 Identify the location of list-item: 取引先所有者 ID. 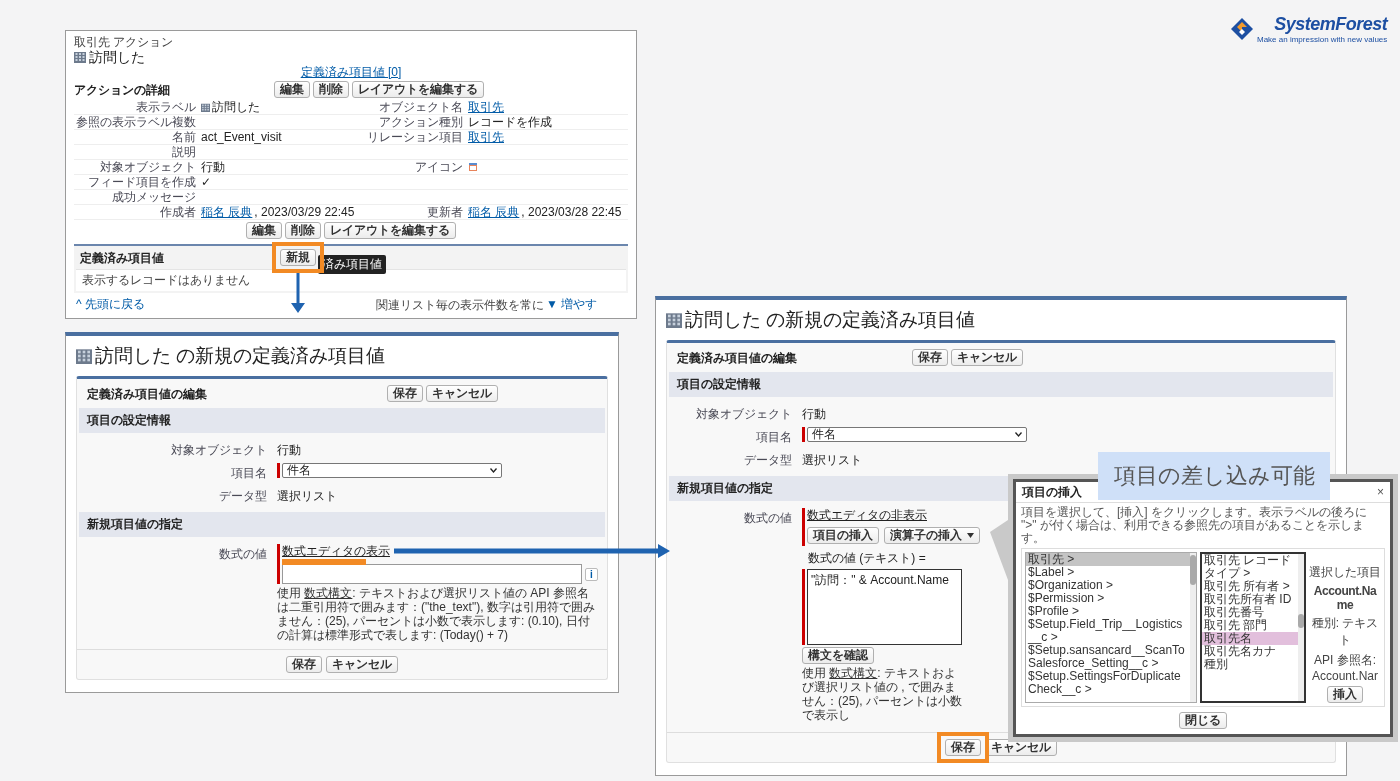
(1250, 599).